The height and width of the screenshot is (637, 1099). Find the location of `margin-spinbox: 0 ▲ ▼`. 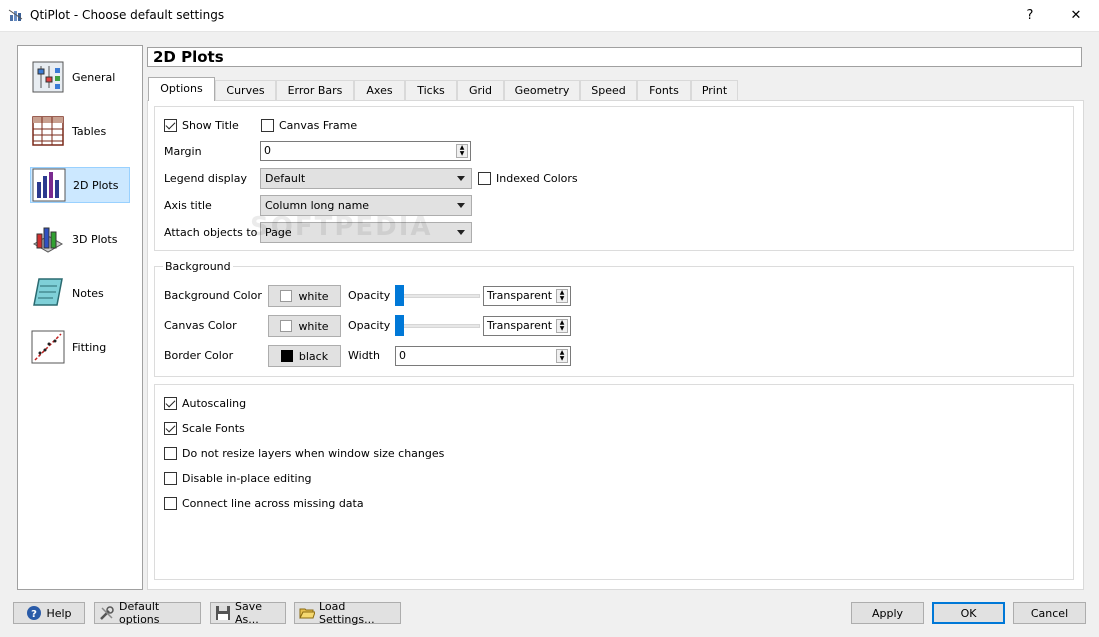

margin-spinbox: 0 ▲ ▼ is located at coordinates (365, 151).